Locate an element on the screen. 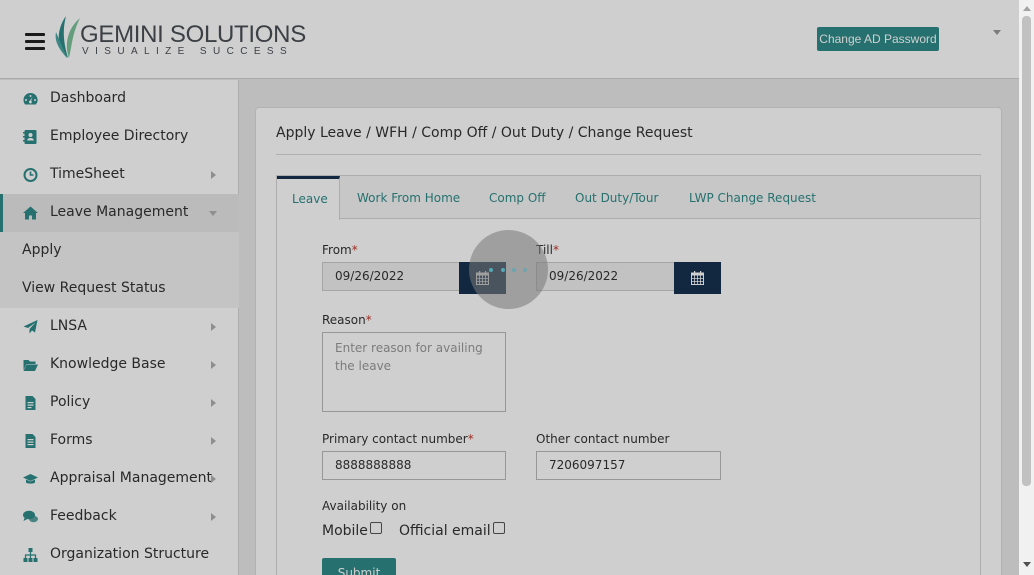 The height and width of the screenshot is (575, 1034). scroll-down-arrow-icon is located at coordinates (1027, 564).